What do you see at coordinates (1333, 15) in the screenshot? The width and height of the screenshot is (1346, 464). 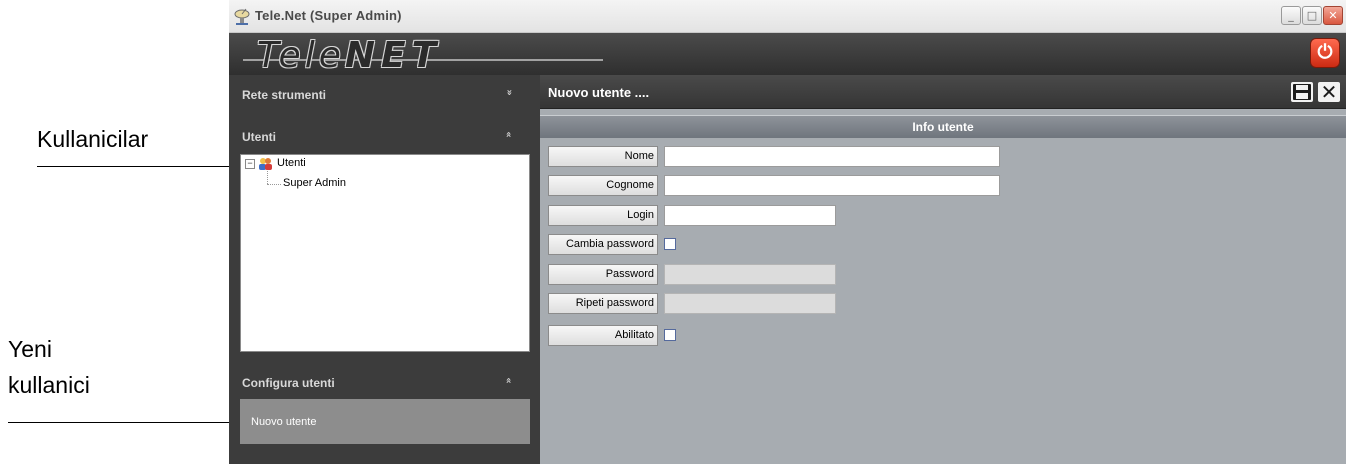 I see `close-window-button: ✕` at bounding box center [1333, 15].